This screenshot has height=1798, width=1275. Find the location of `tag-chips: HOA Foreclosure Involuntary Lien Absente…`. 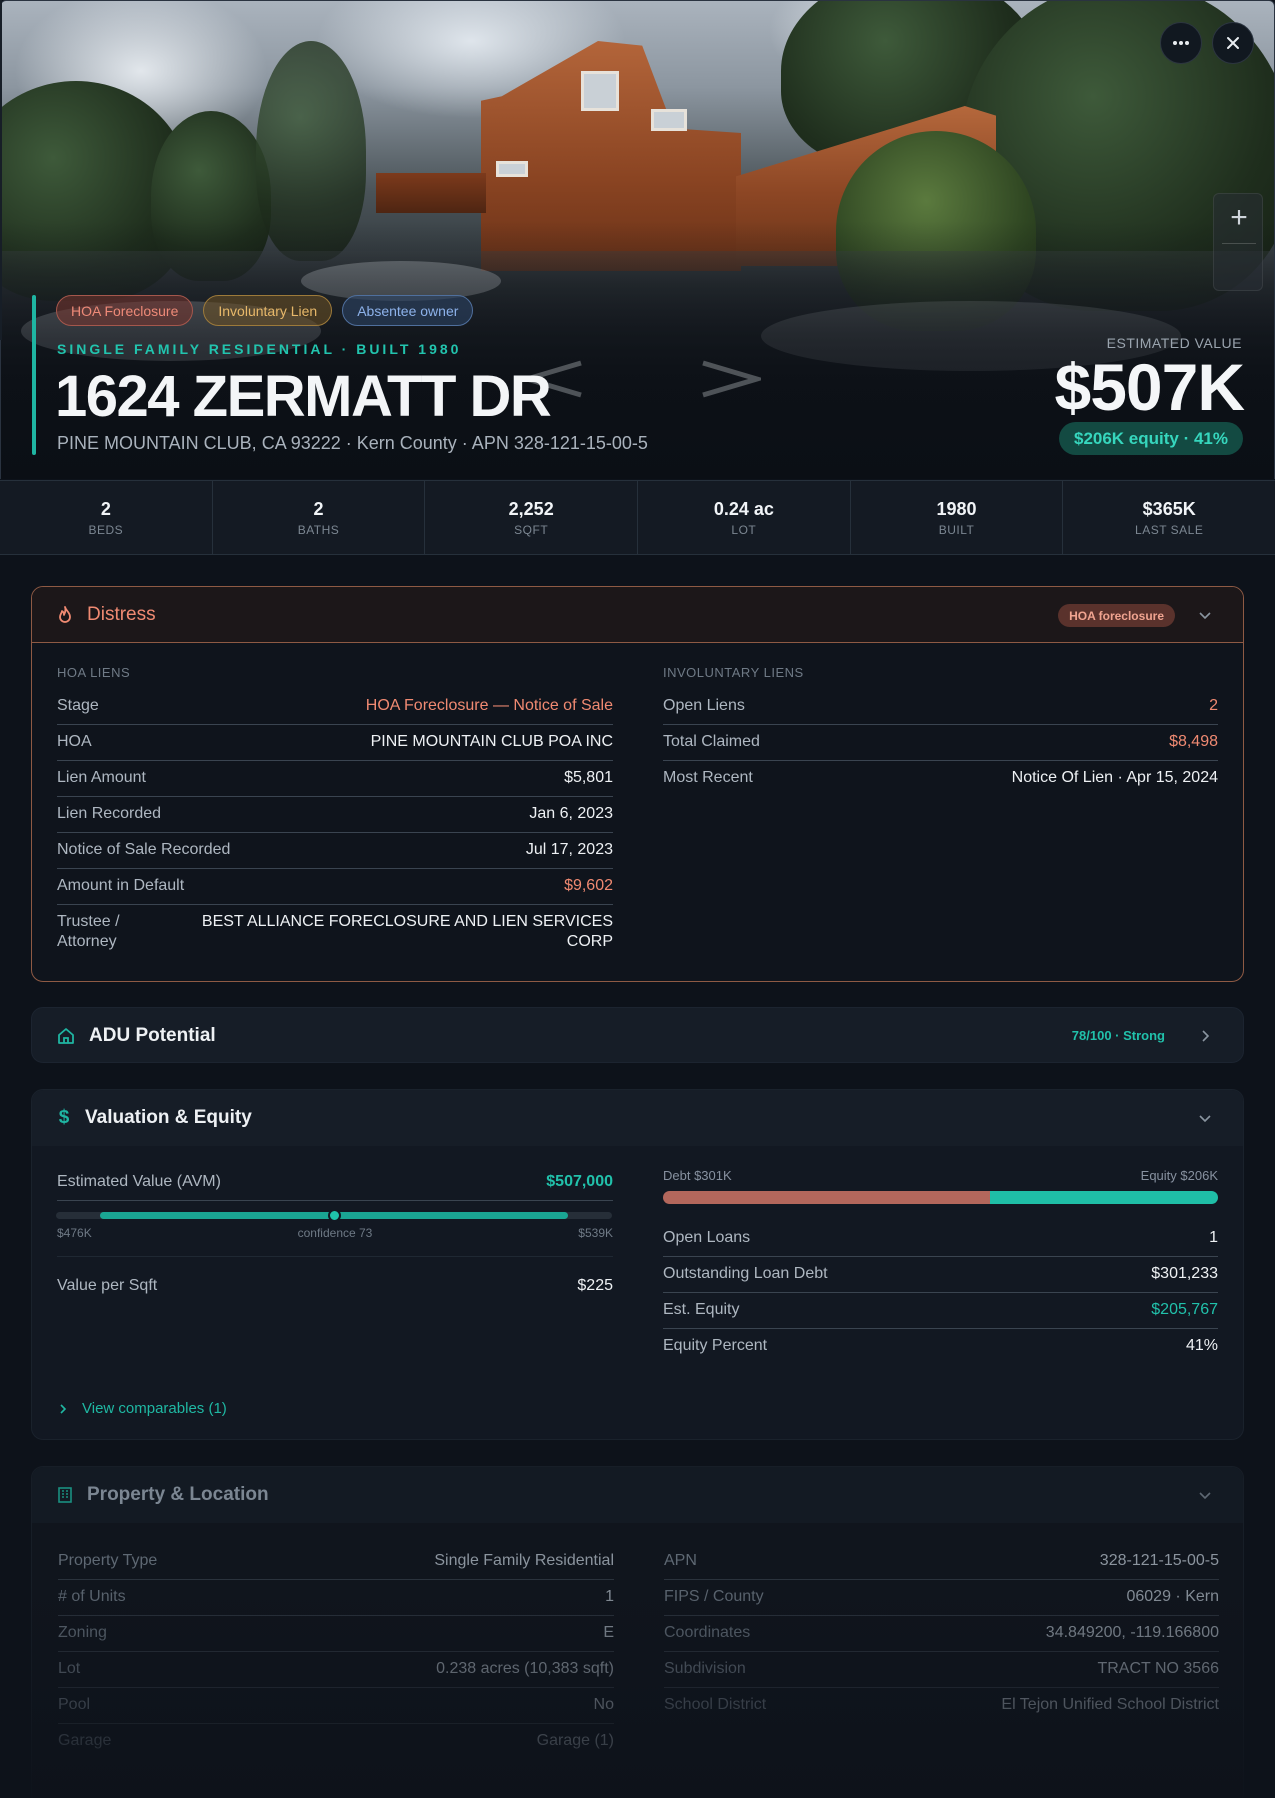

tag-chips: HOA Foreclosure Involuntary Lien Absente… is located at coordinates (265, 310).